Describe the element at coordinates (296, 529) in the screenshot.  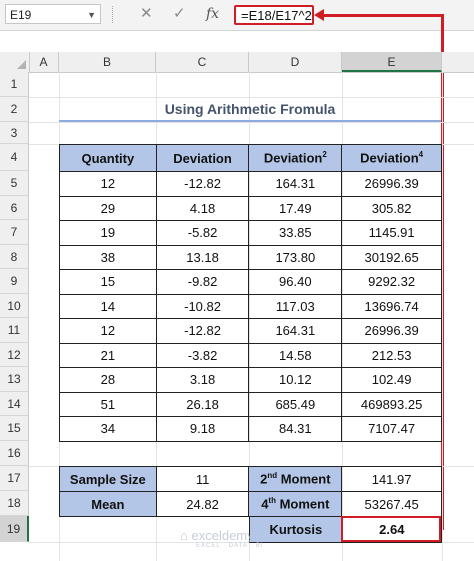
I see `kurtosis-label: Kurtosis` at that location.